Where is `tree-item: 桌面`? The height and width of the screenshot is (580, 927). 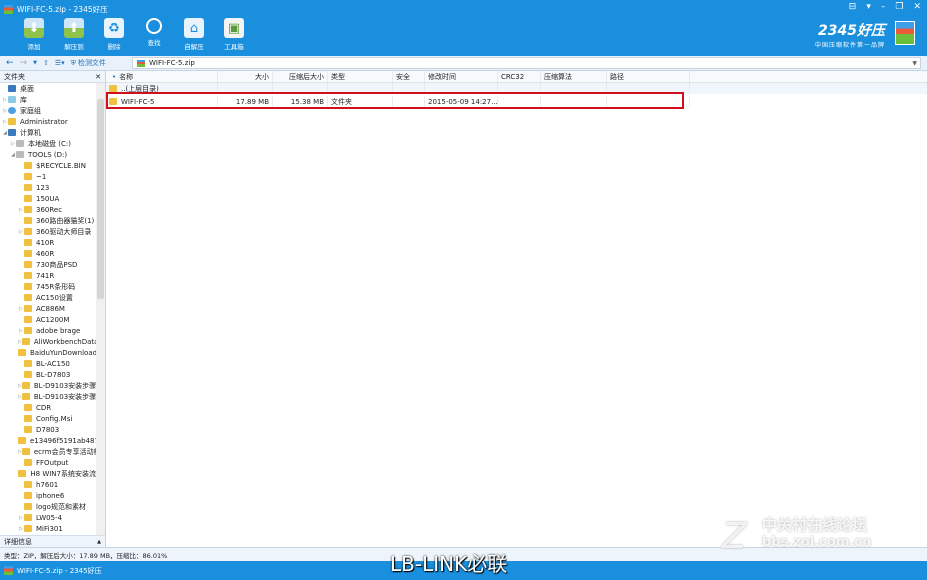 tree-item: 桌面 is located at coordinates (48, 88).